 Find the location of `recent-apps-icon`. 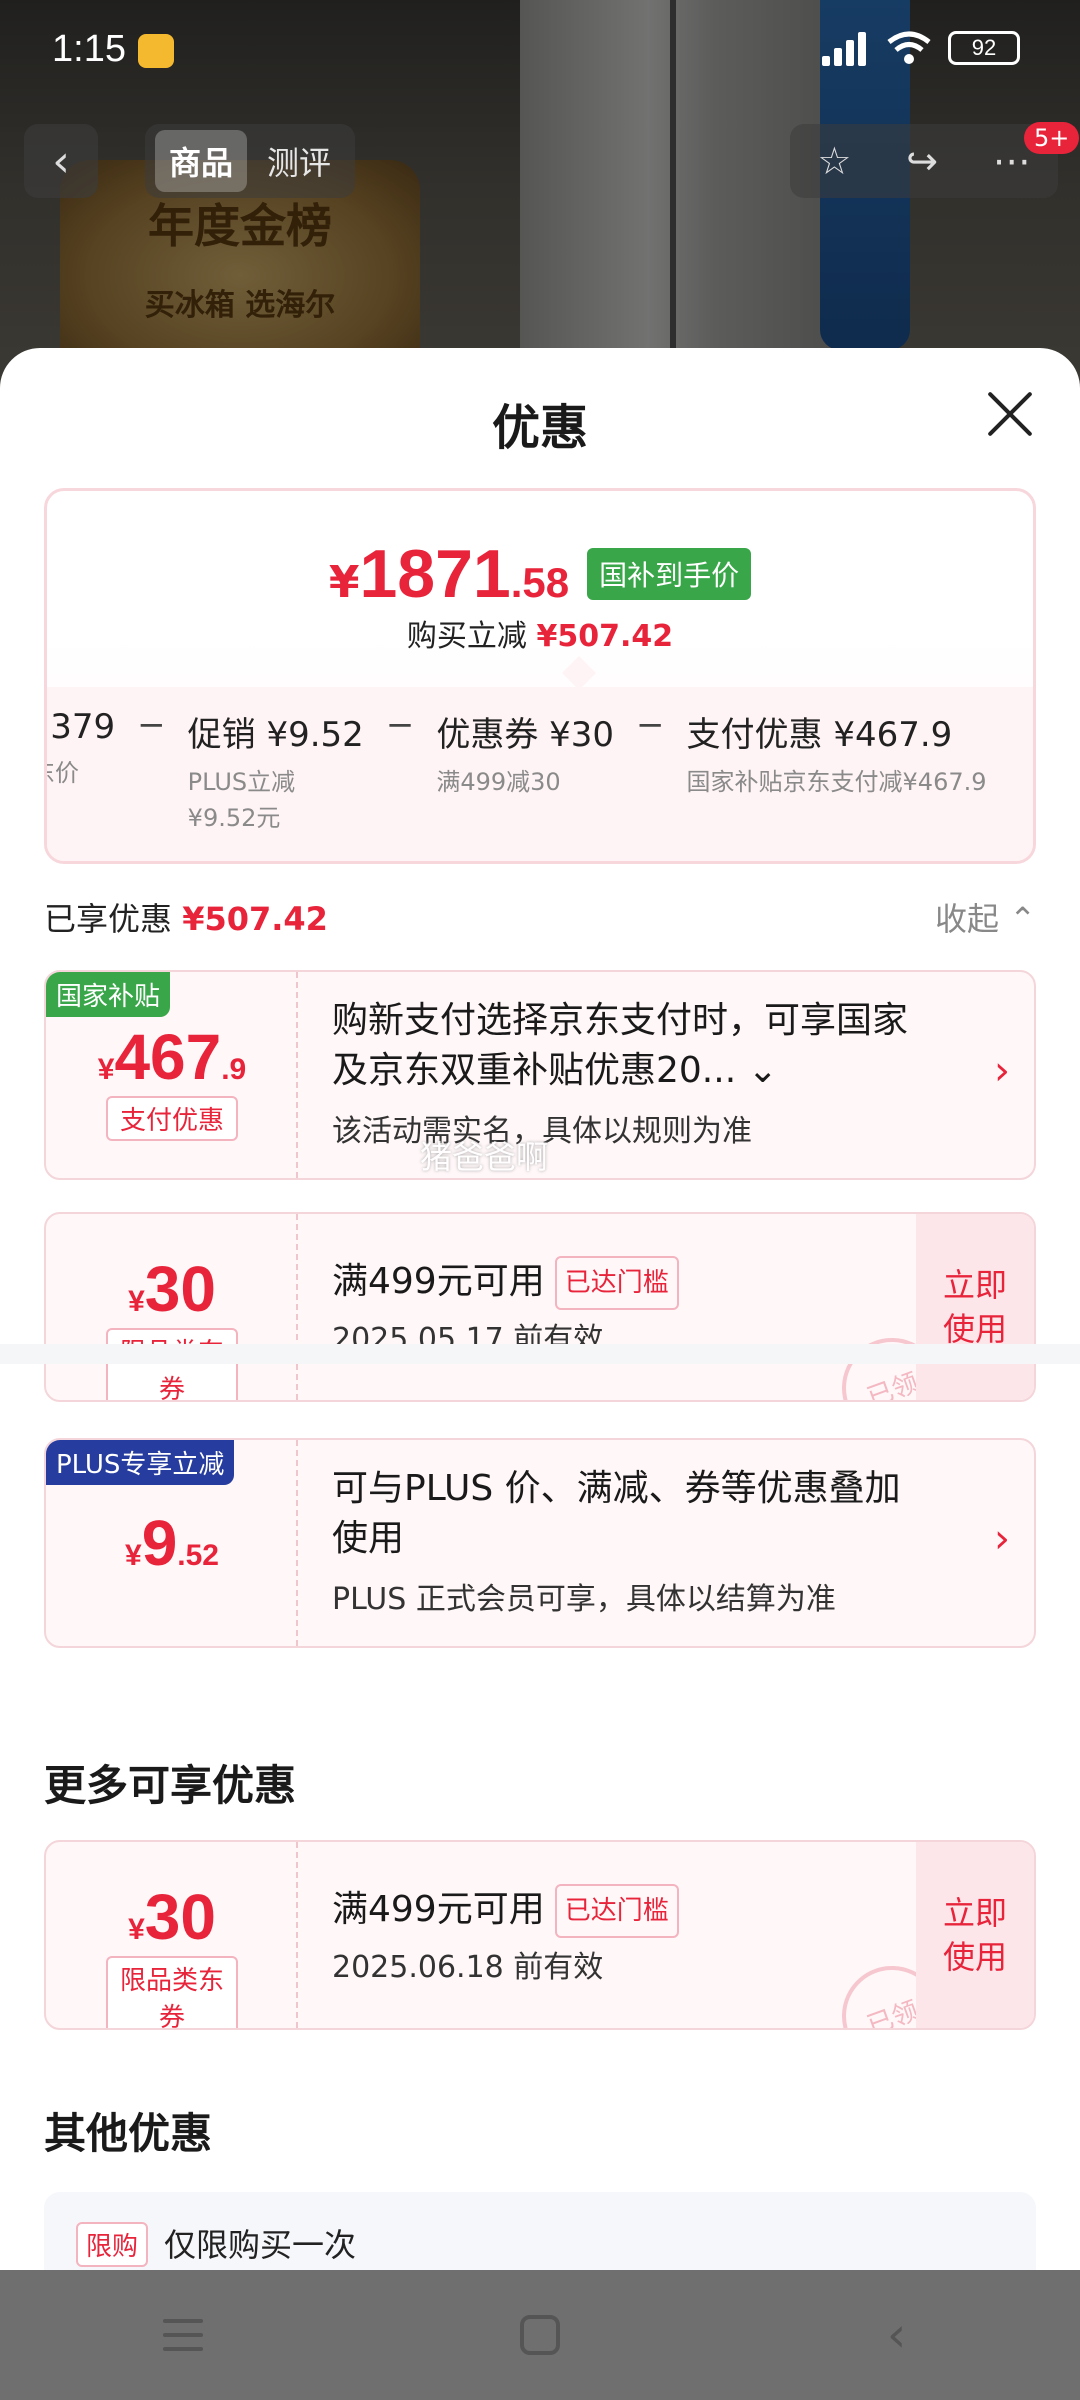

recent-apps-icon is located at coordinates (183, 2335).